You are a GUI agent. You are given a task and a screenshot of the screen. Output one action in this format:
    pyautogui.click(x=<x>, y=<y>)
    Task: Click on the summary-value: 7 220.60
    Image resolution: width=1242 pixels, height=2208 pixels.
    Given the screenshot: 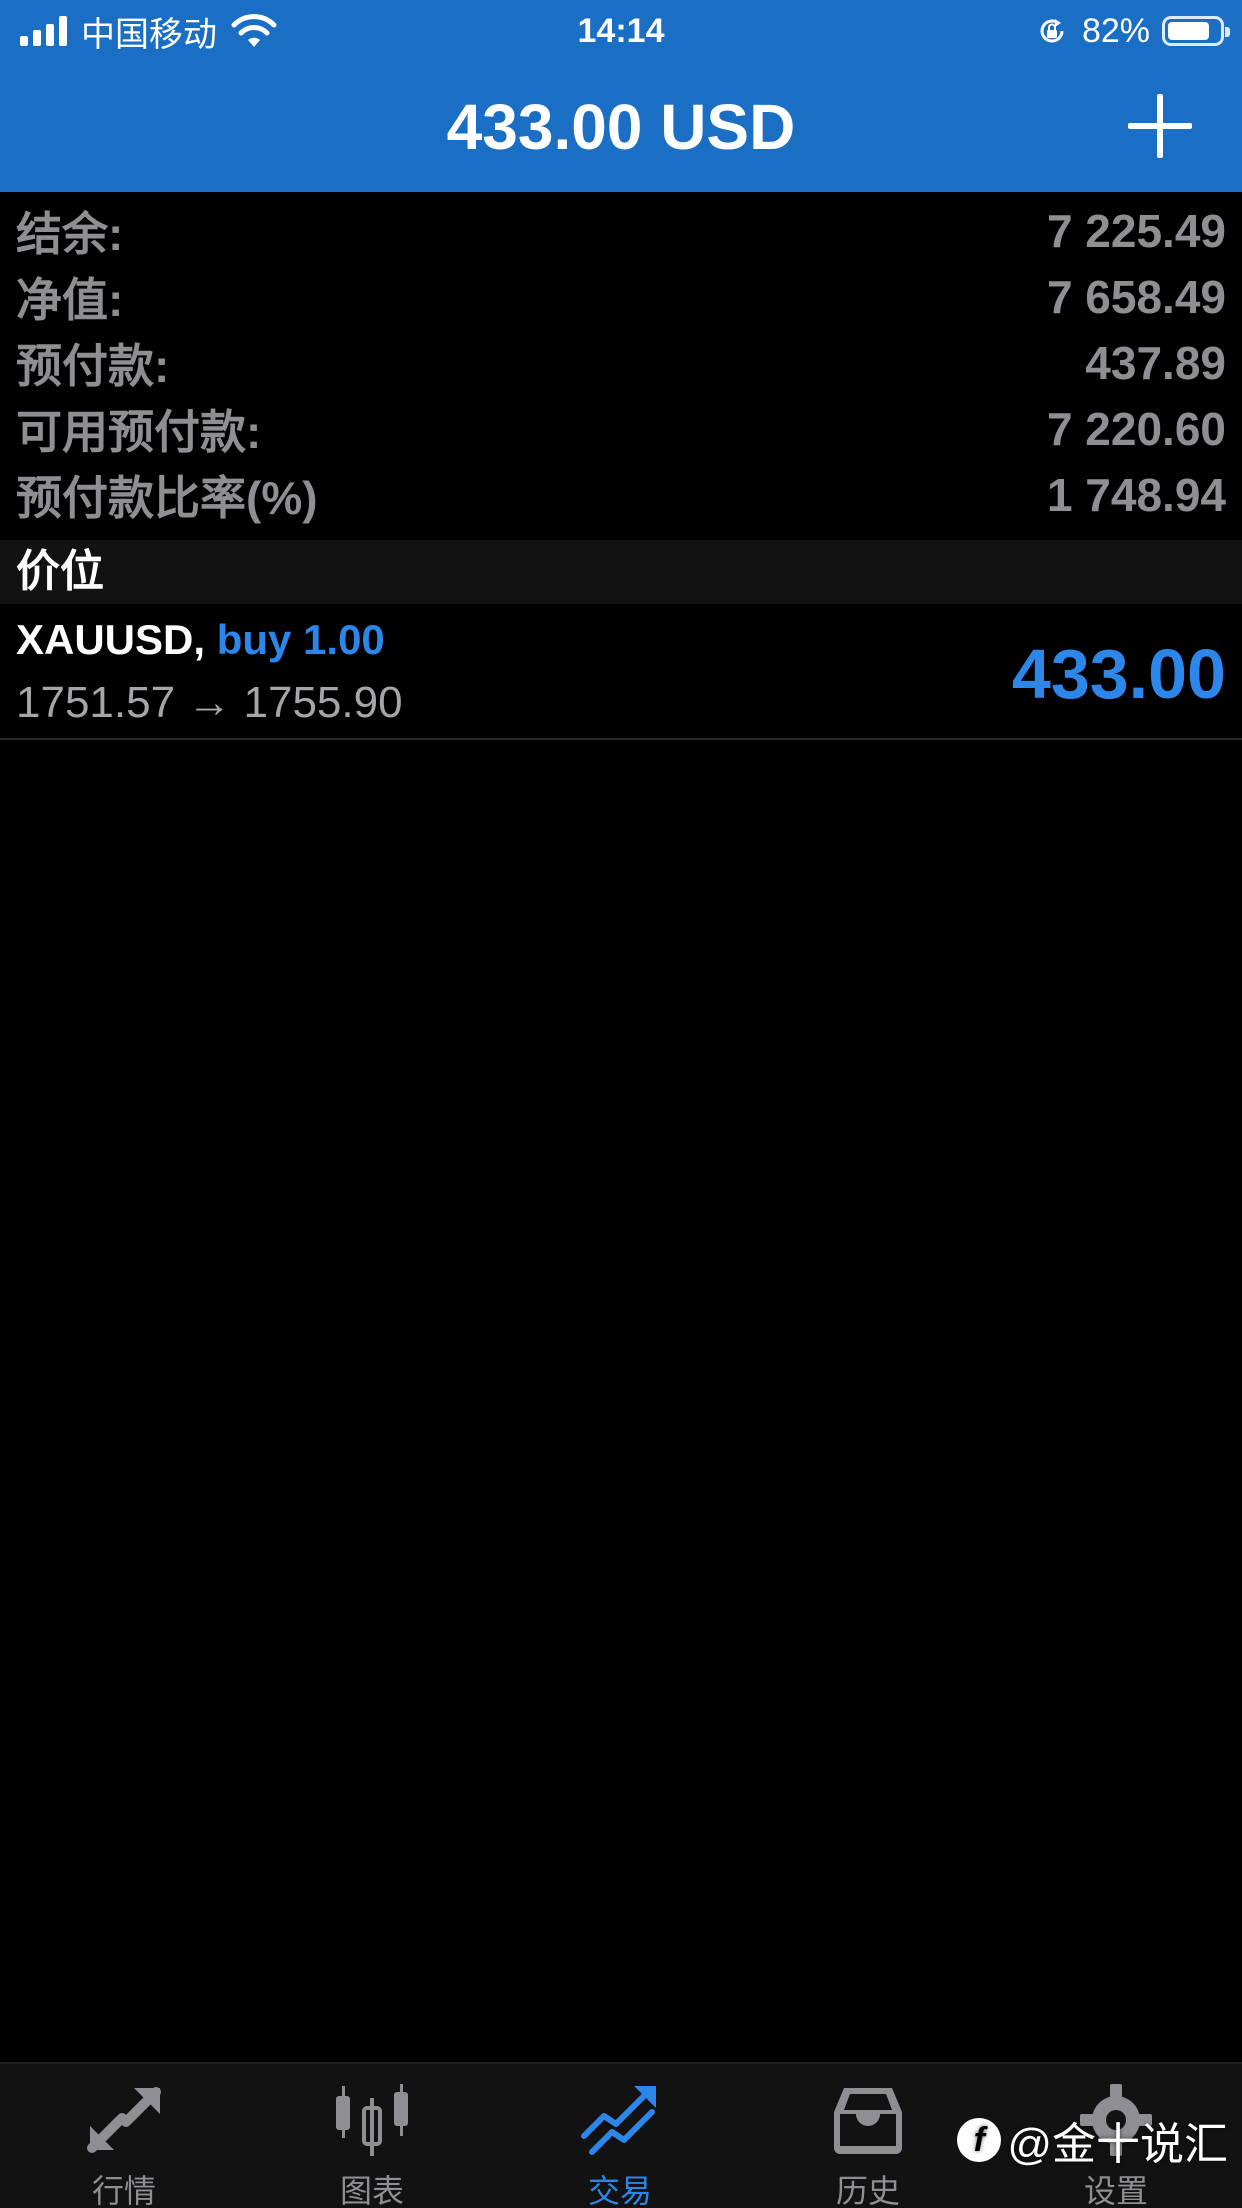 What is the action you would take?
    pyautogui.click(x=1136, y=429)
    